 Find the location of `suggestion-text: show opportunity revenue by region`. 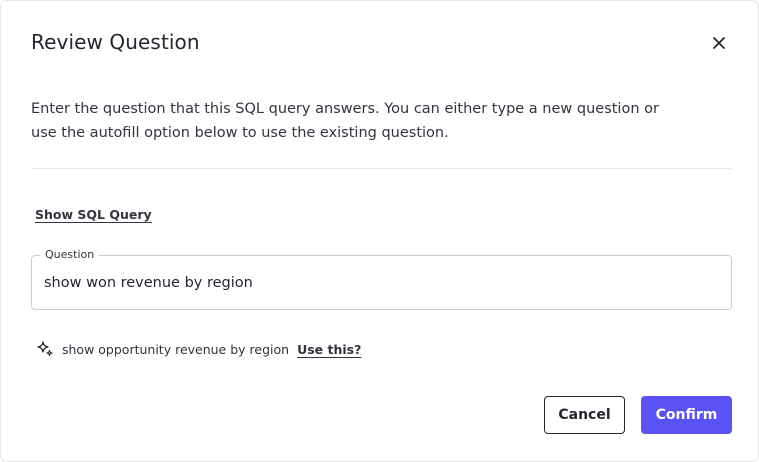

suggestion-text: show opportunity revenue by region is located at coordinates (176, 349).